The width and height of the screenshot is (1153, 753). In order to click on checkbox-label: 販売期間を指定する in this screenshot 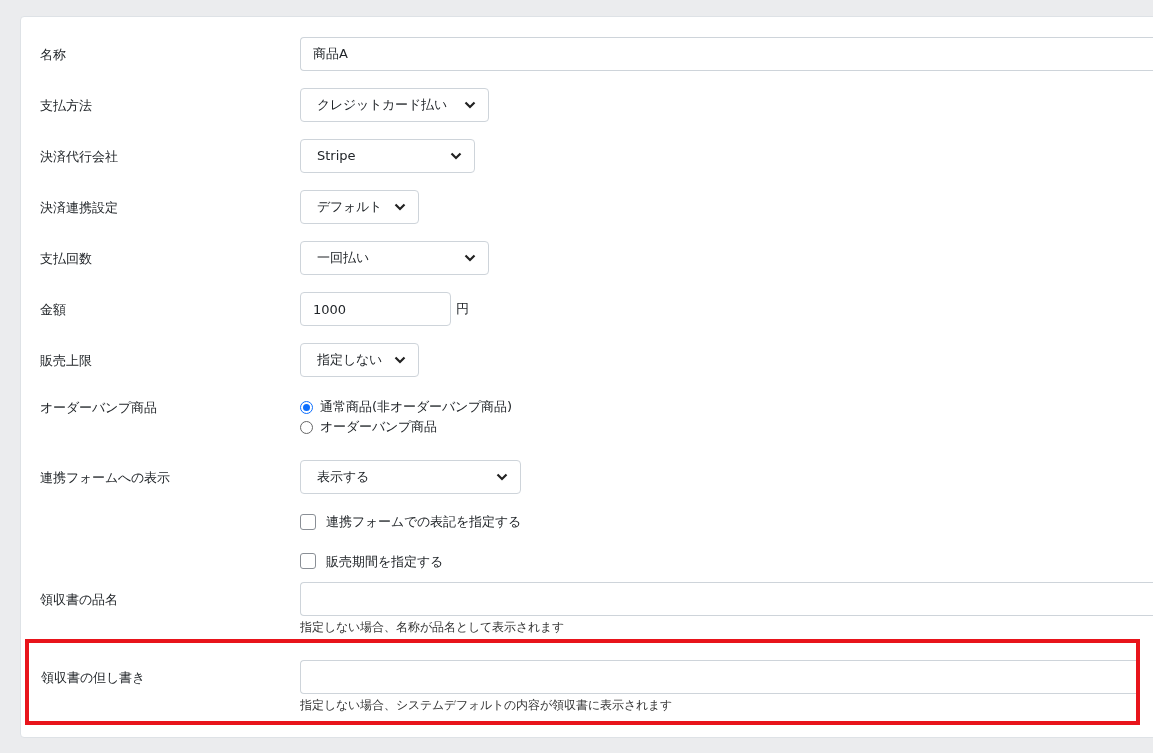, I will do `click(384, 561)`.